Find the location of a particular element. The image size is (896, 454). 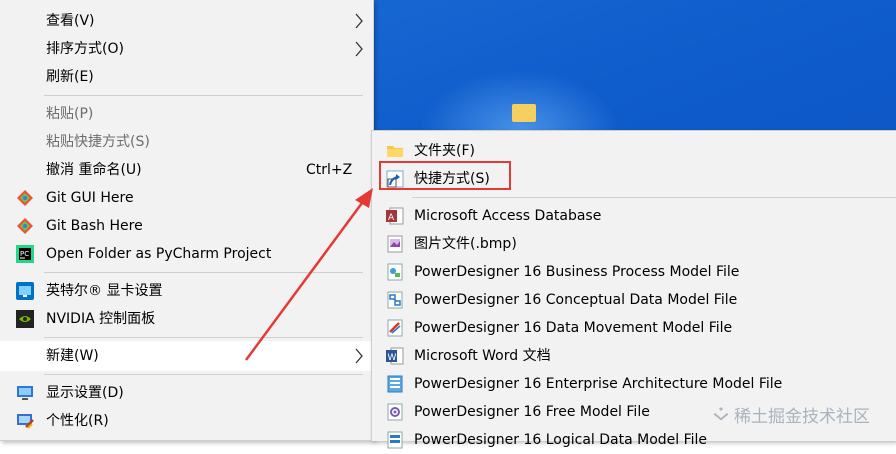

personalize-icon is located at coordinates (25, 421).